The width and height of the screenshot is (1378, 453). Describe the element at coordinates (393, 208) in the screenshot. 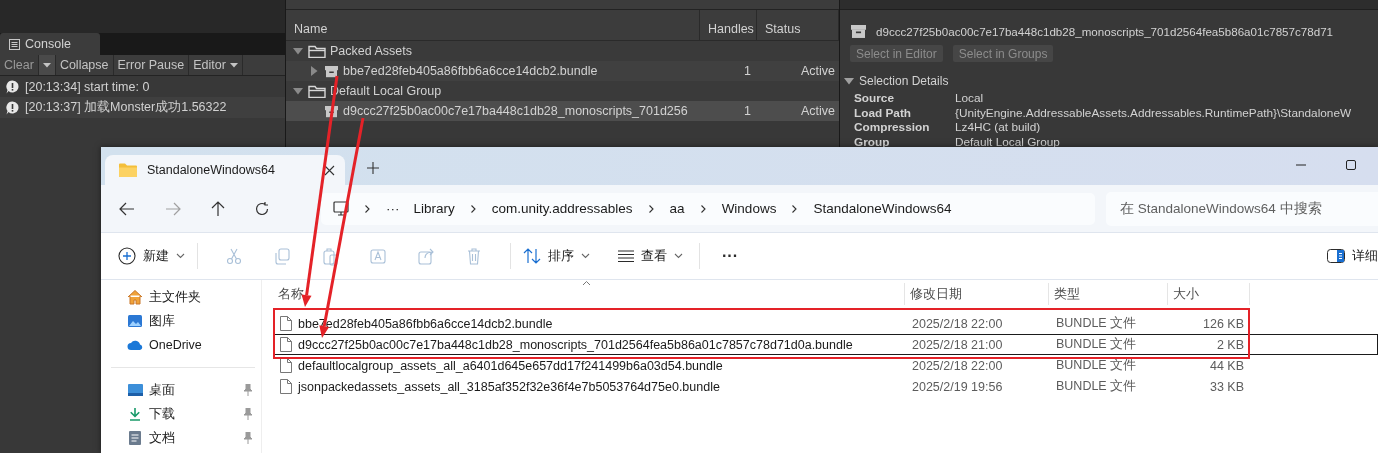

I see `path-overflow: ···` at that location.